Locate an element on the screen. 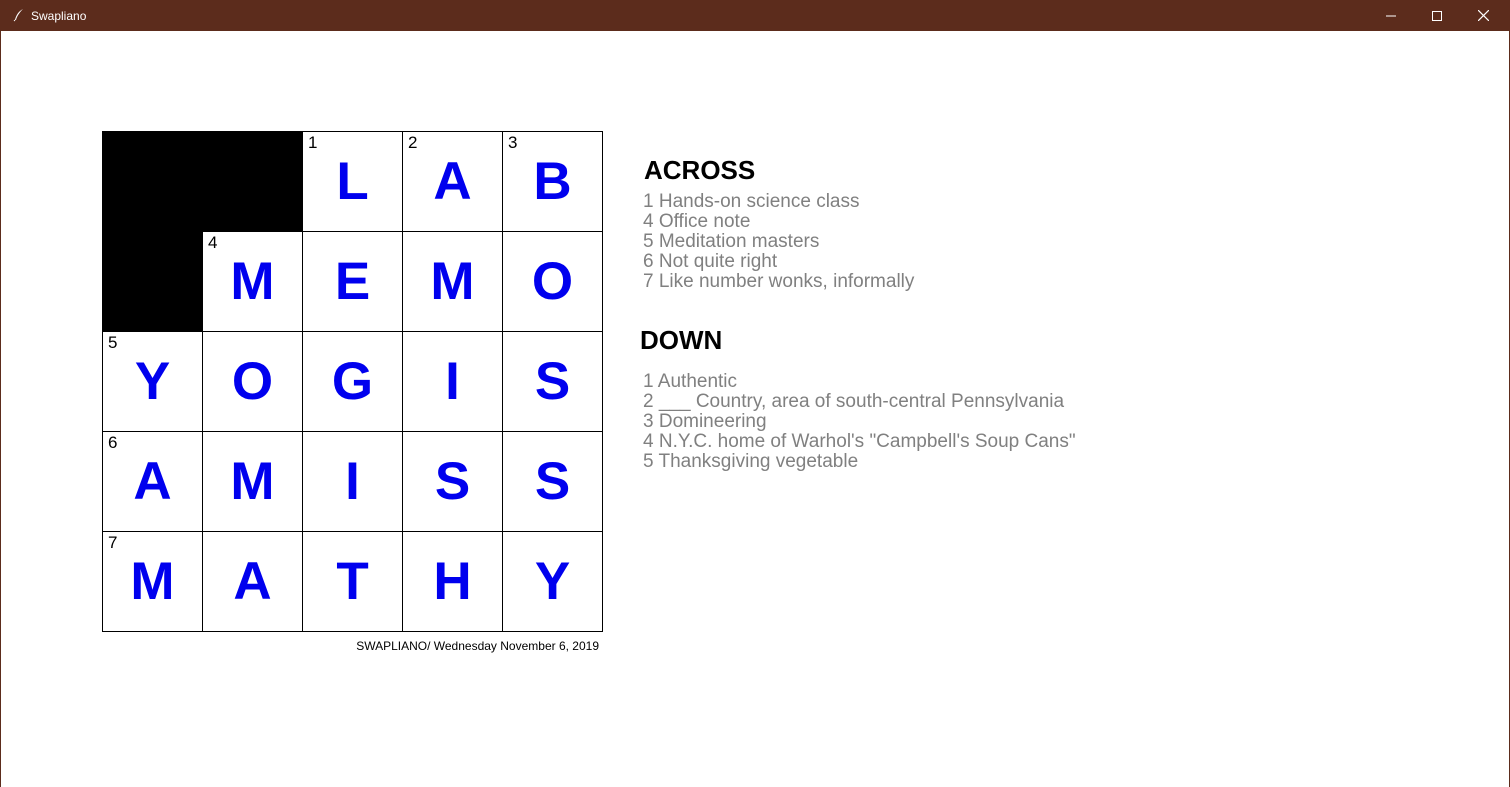  cell-letter: E is located at coordinates (352, 281).